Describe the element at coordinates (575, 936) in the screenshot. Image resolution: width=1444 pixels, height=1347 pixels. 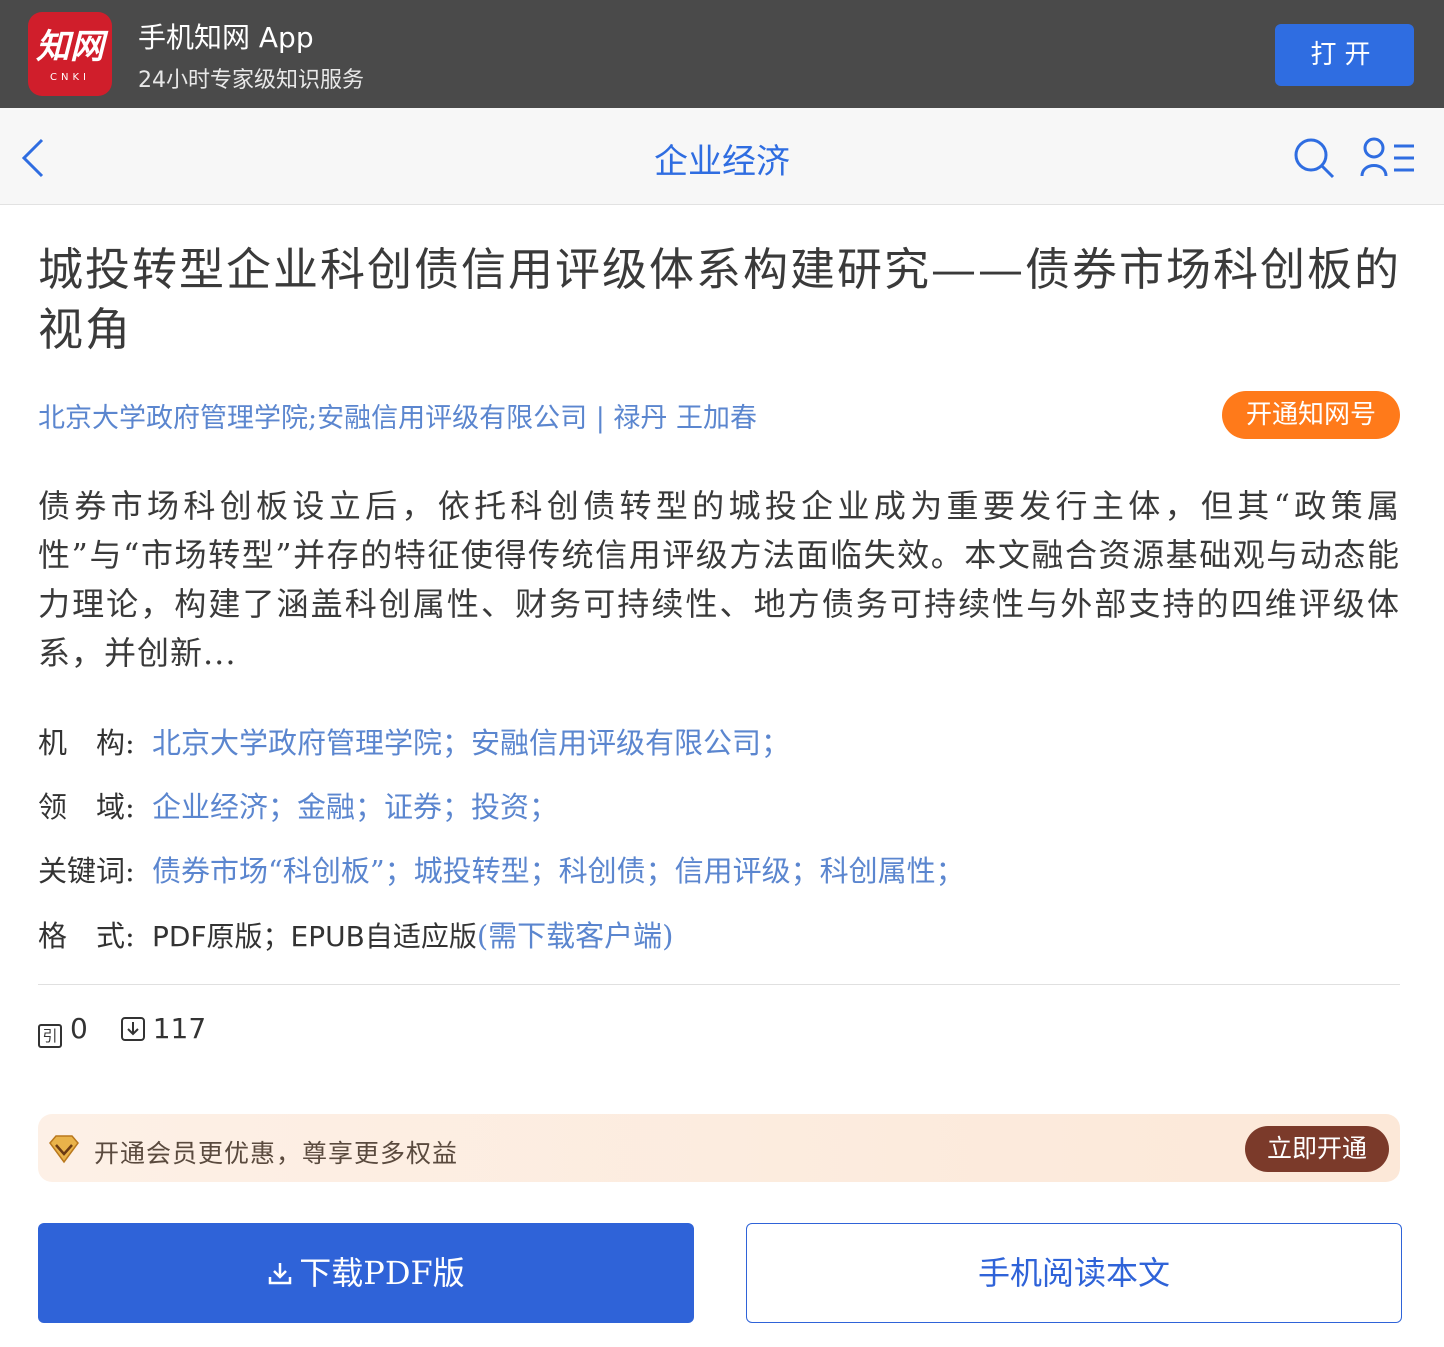
I see `format-client-link: (需下载客户端)` at that location.